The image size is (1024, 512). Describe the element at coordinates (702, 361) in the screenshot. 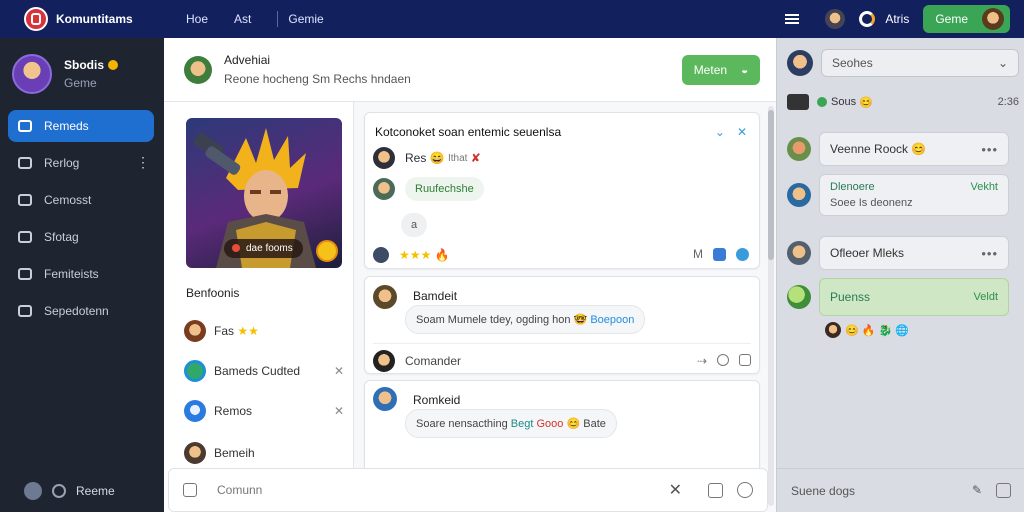

I see `share-icon: ⇢` at that location.